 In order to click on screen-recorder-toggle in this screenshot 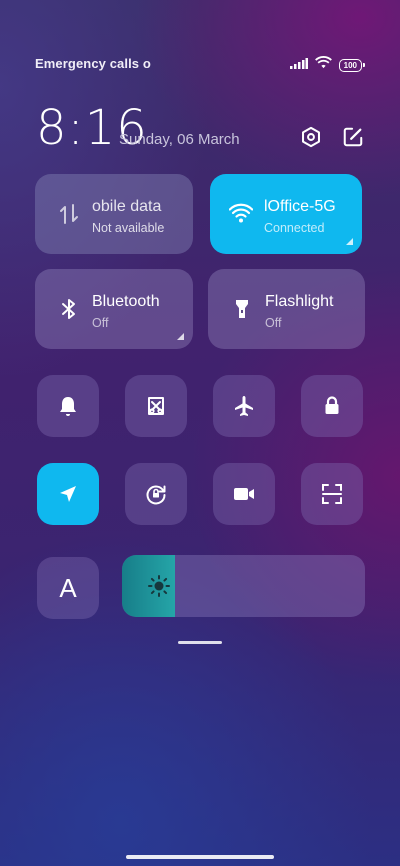, I will do `click(244, 494)`.